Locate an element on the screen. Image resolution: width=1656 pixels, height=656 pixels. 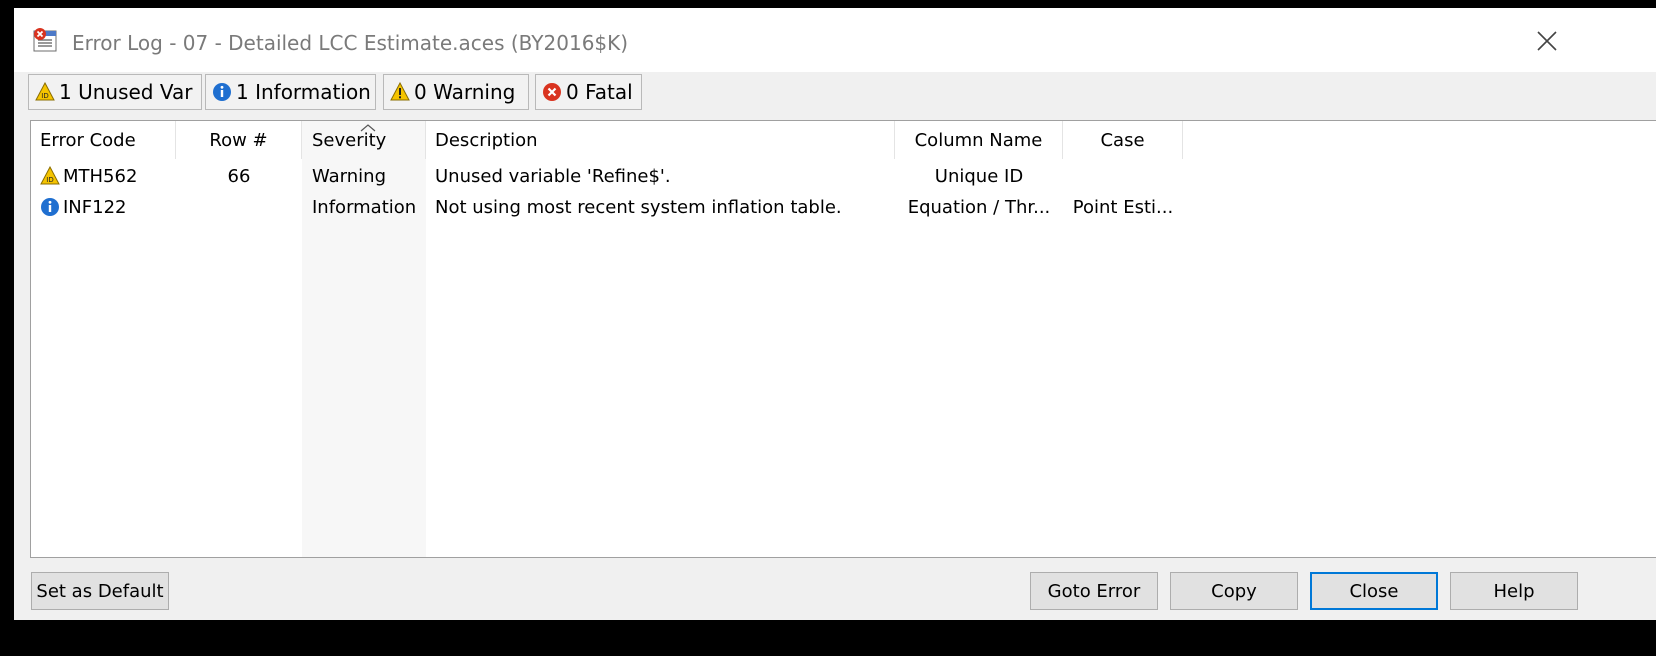
case-value is located at coordinates (1123, 176).